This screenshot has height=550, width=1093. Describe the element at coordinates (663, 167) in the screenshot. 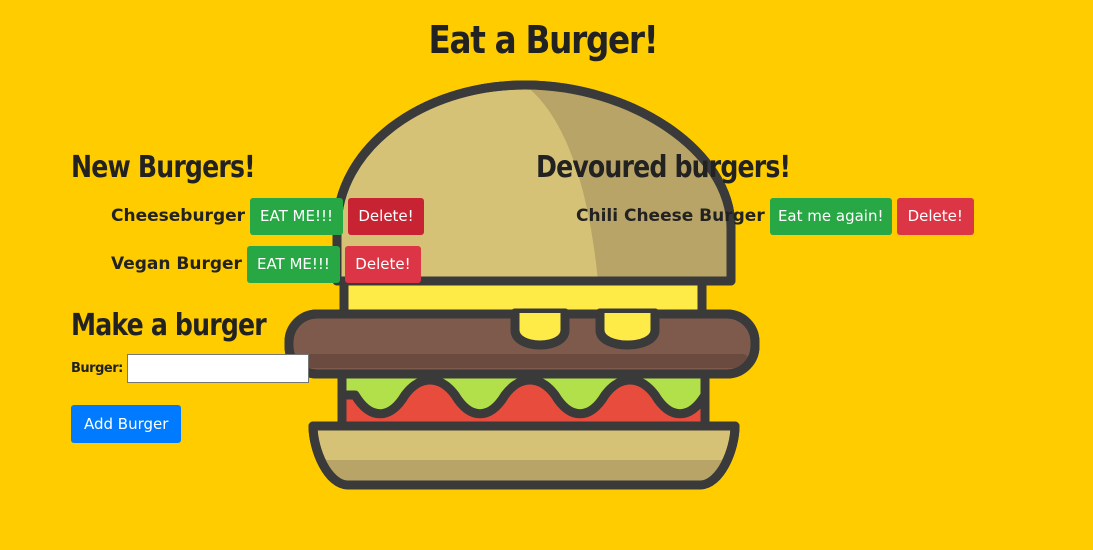

I see `devoured-burgers-heading: Devoured burgers!` at that location.